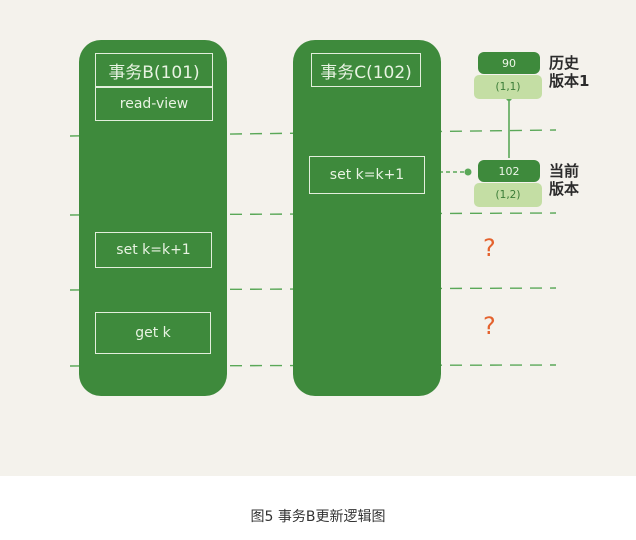 The height and width of the screenshot is (540, 636). What do you see at coordinates (153, 250) in the screenshot?
I see `transaction-b-set-step: set k=k+1` at bounding box center [153, 250].